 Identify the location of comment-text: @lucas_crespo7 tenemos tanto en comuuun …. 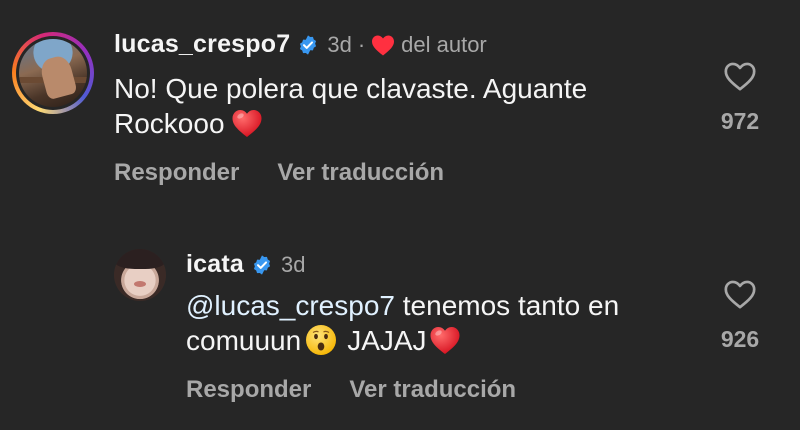
(446, 323).